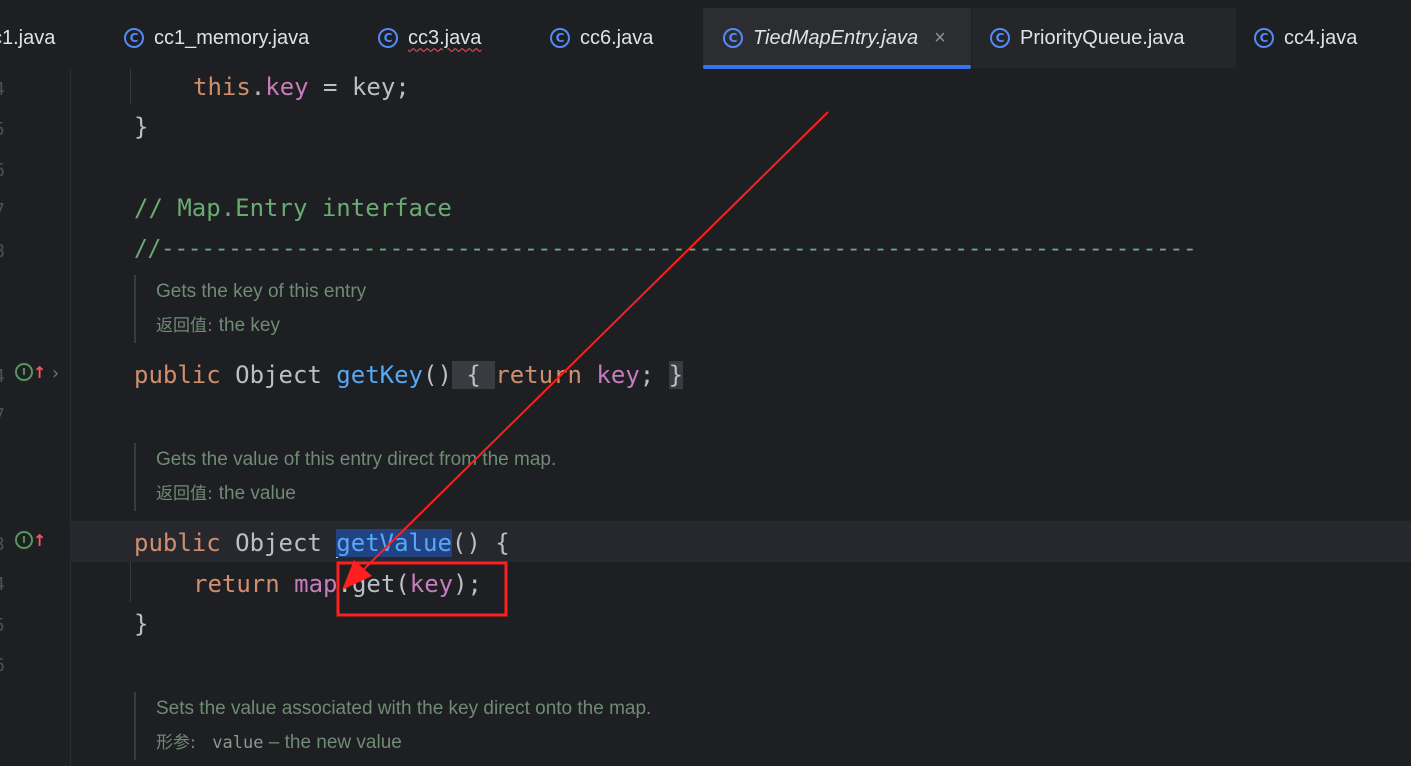 Image resolution: width=1411 pixels, height=766 pixels. Describe the element at coordinates (617, 37) in the screenshot. I see `tab-label: cc6.java` at that location.